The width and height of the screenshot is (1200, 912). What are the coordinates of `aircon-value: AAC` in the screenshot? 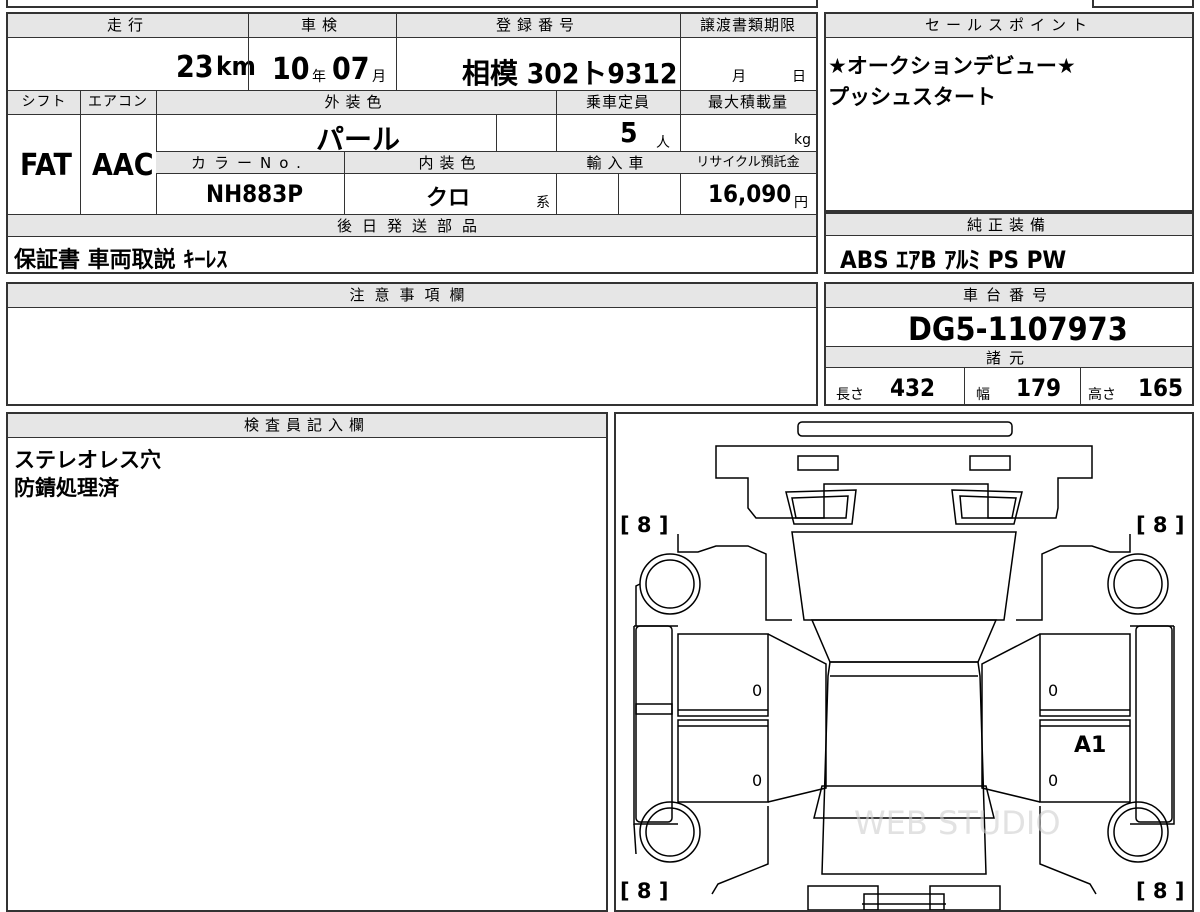 It's located at (123, 165).